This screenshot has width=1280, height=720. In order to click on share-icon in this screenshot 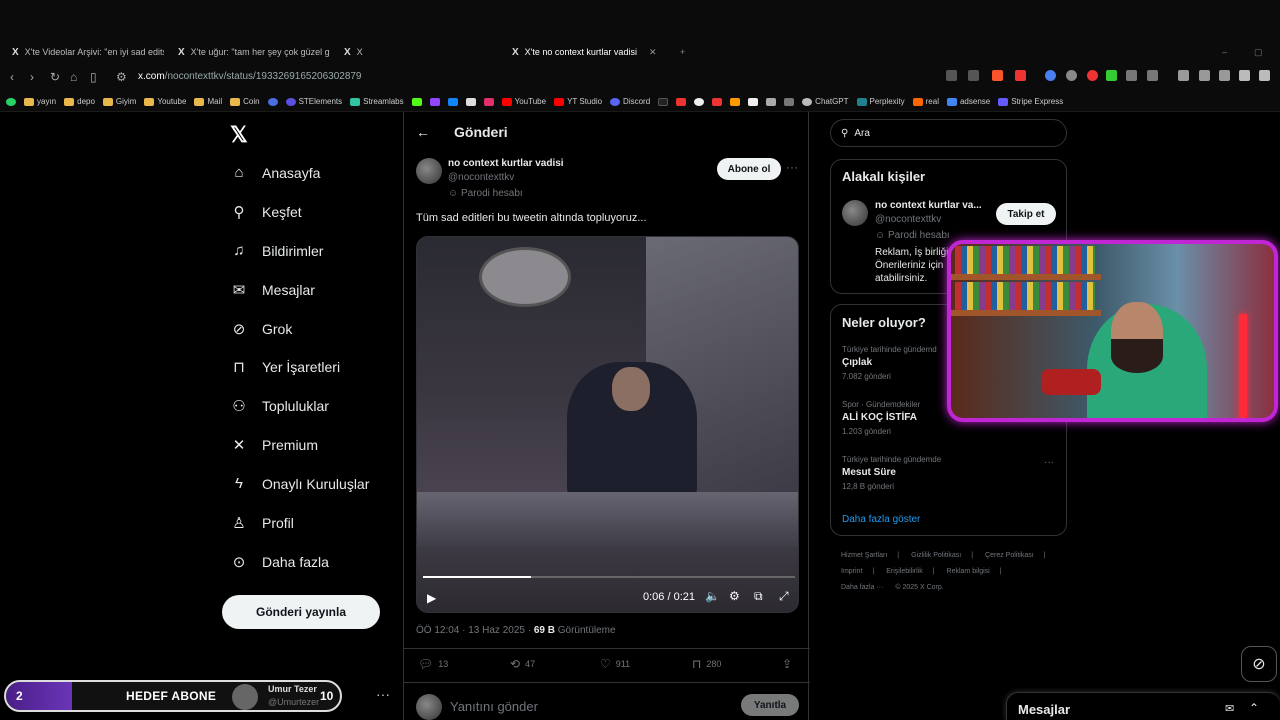, I will do `click(973, 75)`.